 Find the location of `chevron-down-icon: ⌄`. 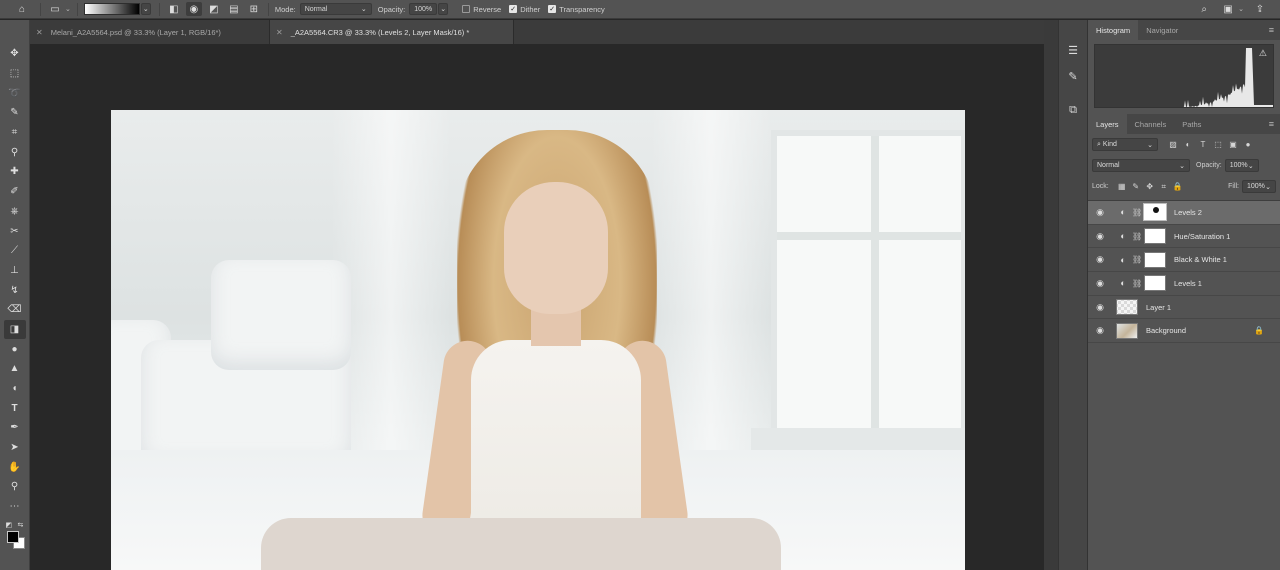

chevron-down-icon: ⌄ is located at coordinates (1241, 9).